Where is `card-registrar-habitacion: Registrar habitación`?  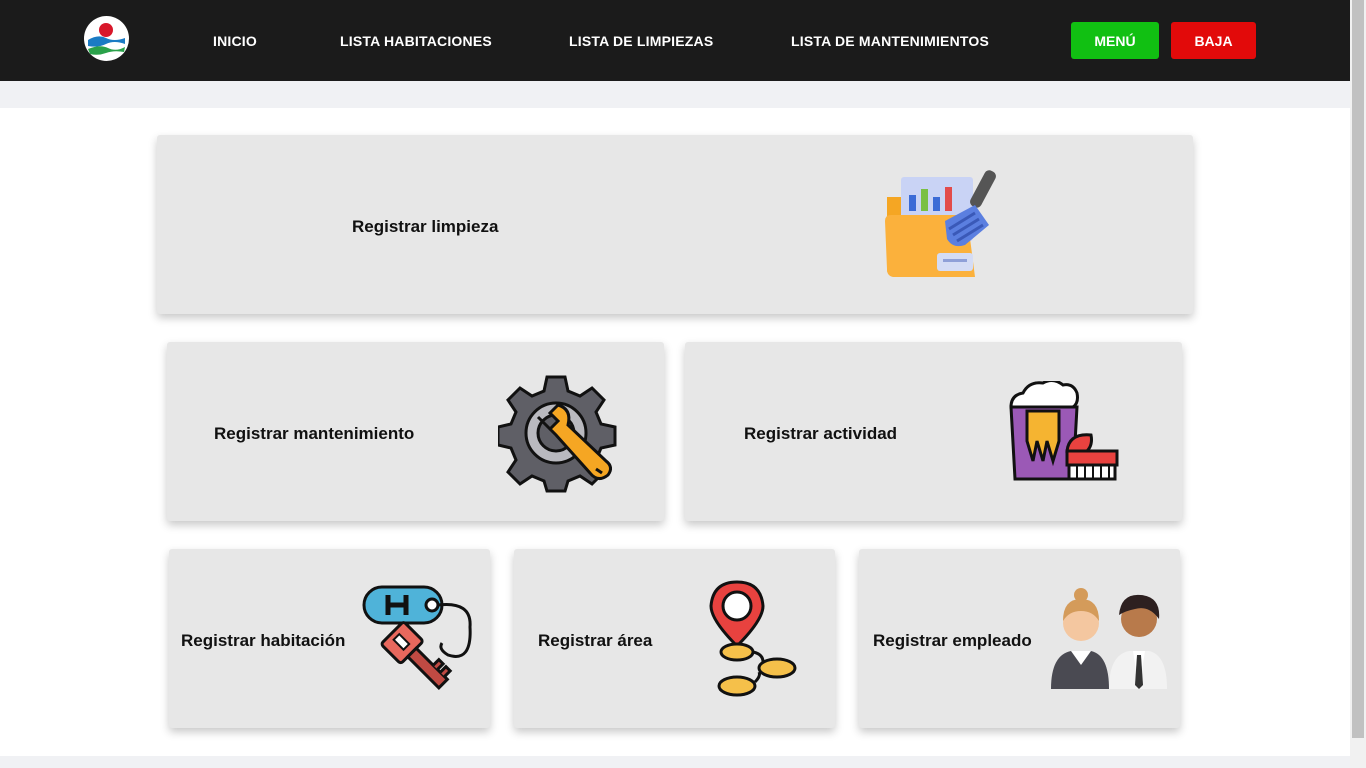 card-registrar-habitacion: Registrar habitación is located at coordinates (329, 638).